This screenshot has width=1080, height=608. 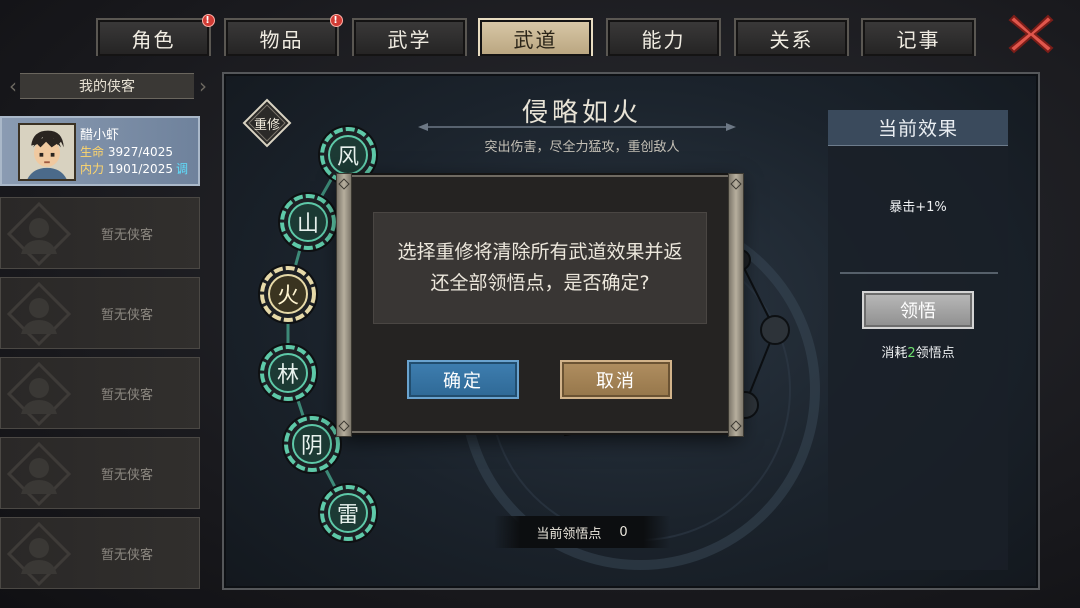 What do you see at coordinates (736, 305) in the screenshot?
I see `dialog-rail-right` at bounding box center [736, 305].